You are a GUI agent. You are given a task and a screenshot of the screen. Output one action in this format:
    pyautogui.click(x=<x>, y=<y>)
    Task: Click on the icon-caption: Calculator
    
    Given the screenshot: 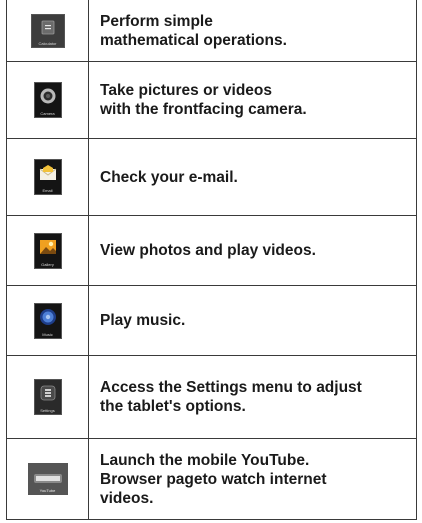 What is the action you would take?
    pyautogui.click(x=47, y=43)
    